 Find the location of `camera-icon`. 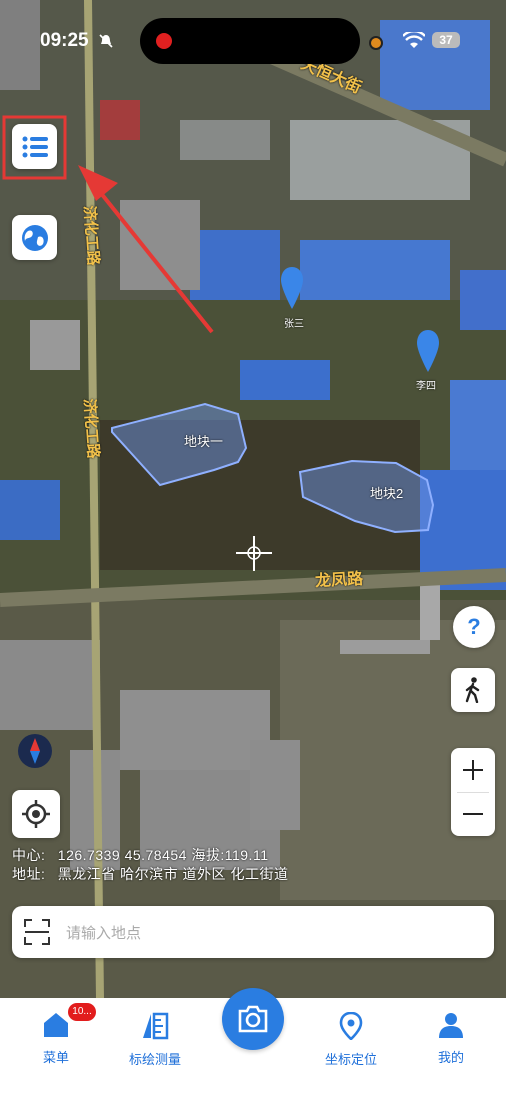

camera-icon is located at coordinates (253, 1019).